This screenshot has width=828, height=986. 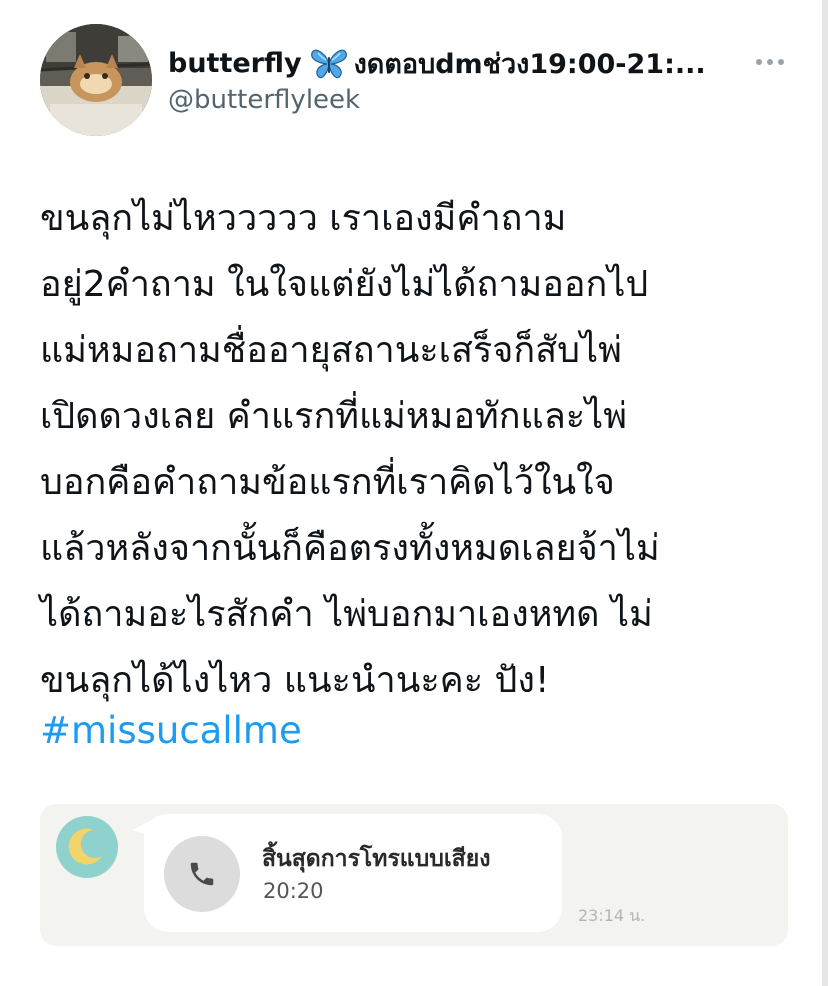 I want to click on user-avatar, so click(x=96, y=80).